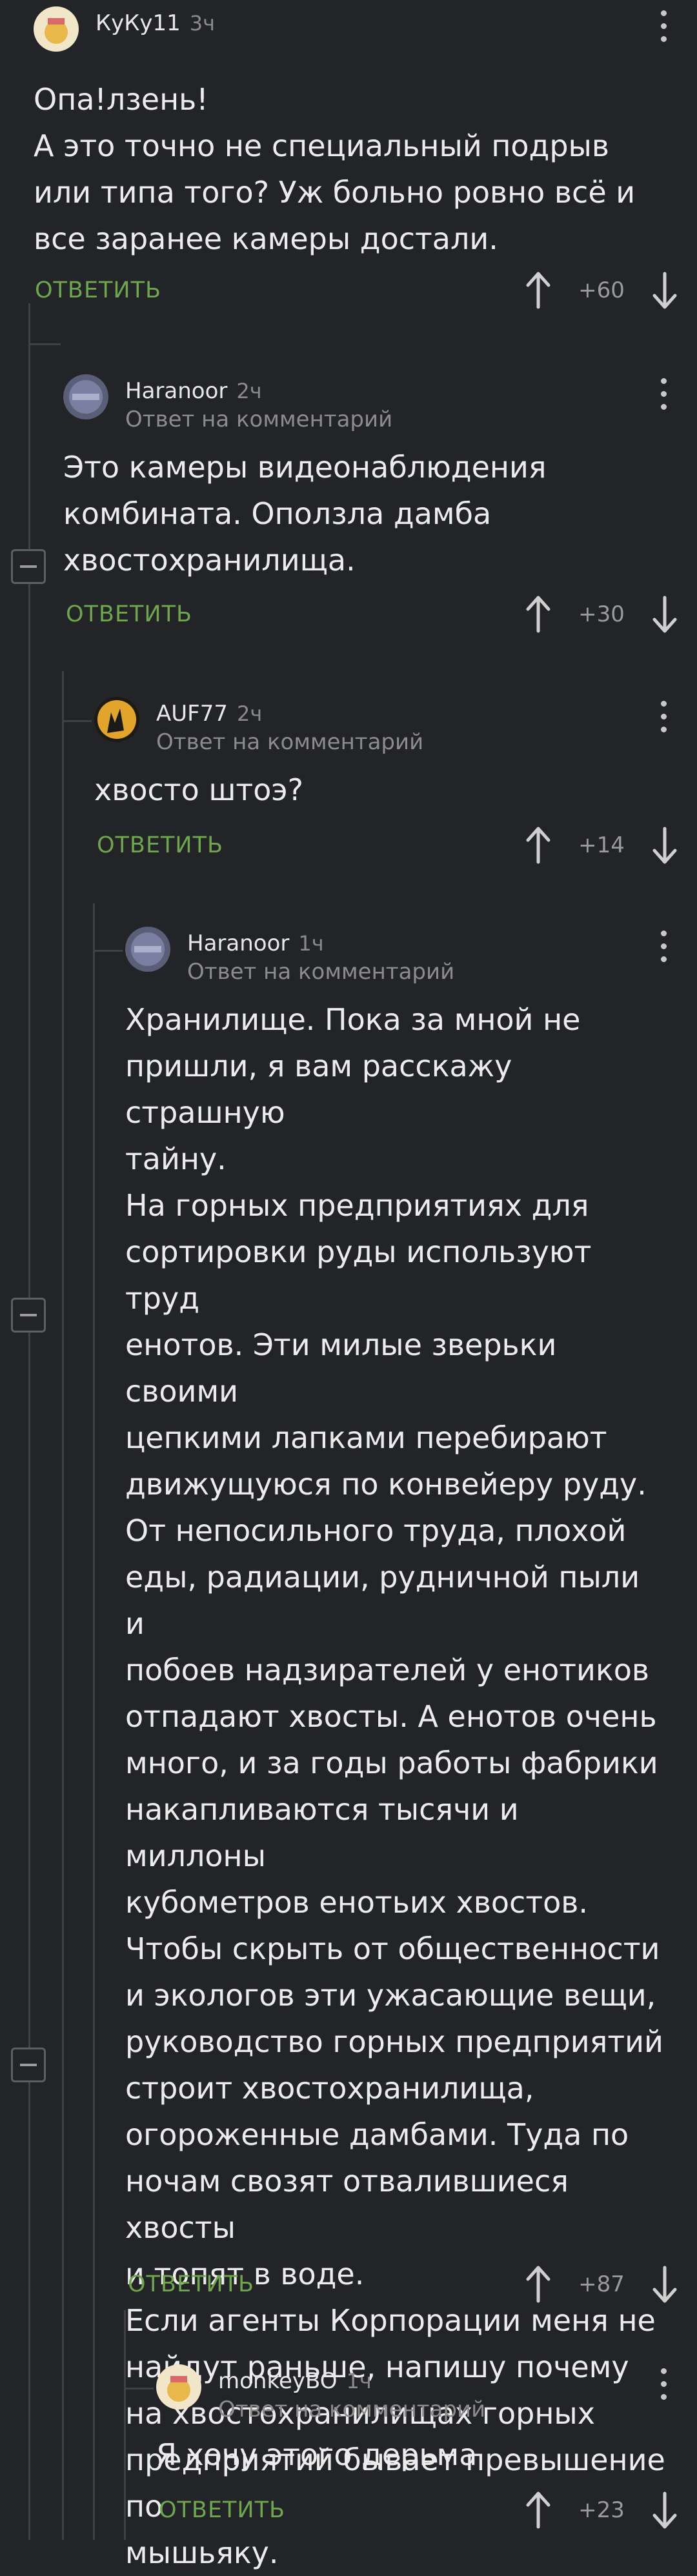 This screenshot has height=2576, width=697. I want to click on comment-time: 3ч, so click(203, 23).